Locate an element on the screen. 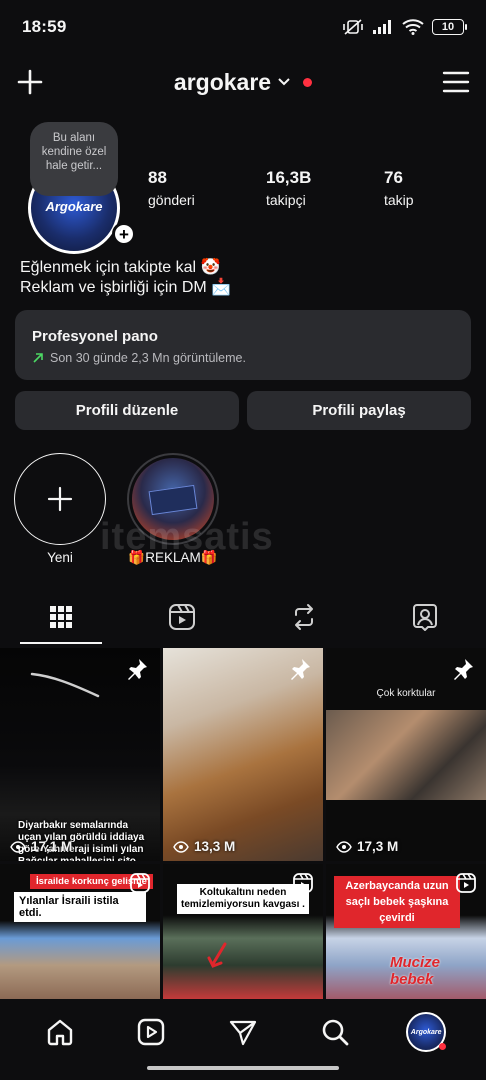 The image size is (486, 1080). tab-reposts is located at coordinates (304, 617).